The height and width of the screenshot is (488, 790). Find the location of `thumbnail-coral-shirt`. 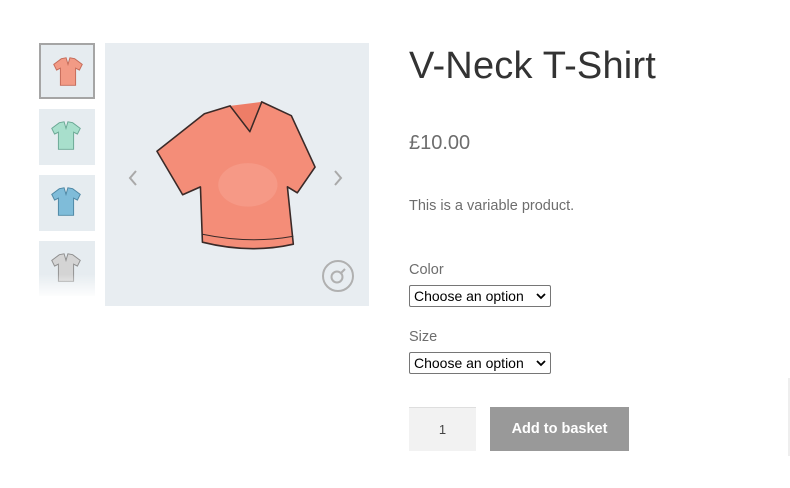

thumbnail-coral-shirt is located at coordinates (67, 71).